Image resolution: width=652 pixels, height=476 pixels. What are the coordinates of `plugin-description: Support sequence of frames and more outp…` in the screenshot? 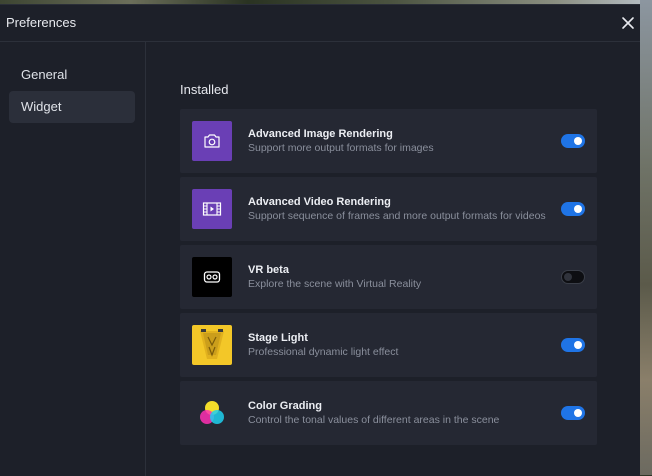 It's located at (397, 216).